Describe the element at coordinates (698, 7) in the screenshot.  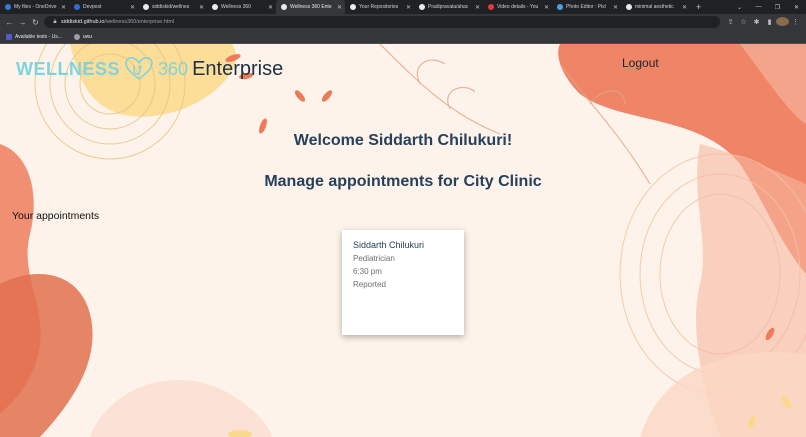
I see `new-tab-icon: +` at that location.